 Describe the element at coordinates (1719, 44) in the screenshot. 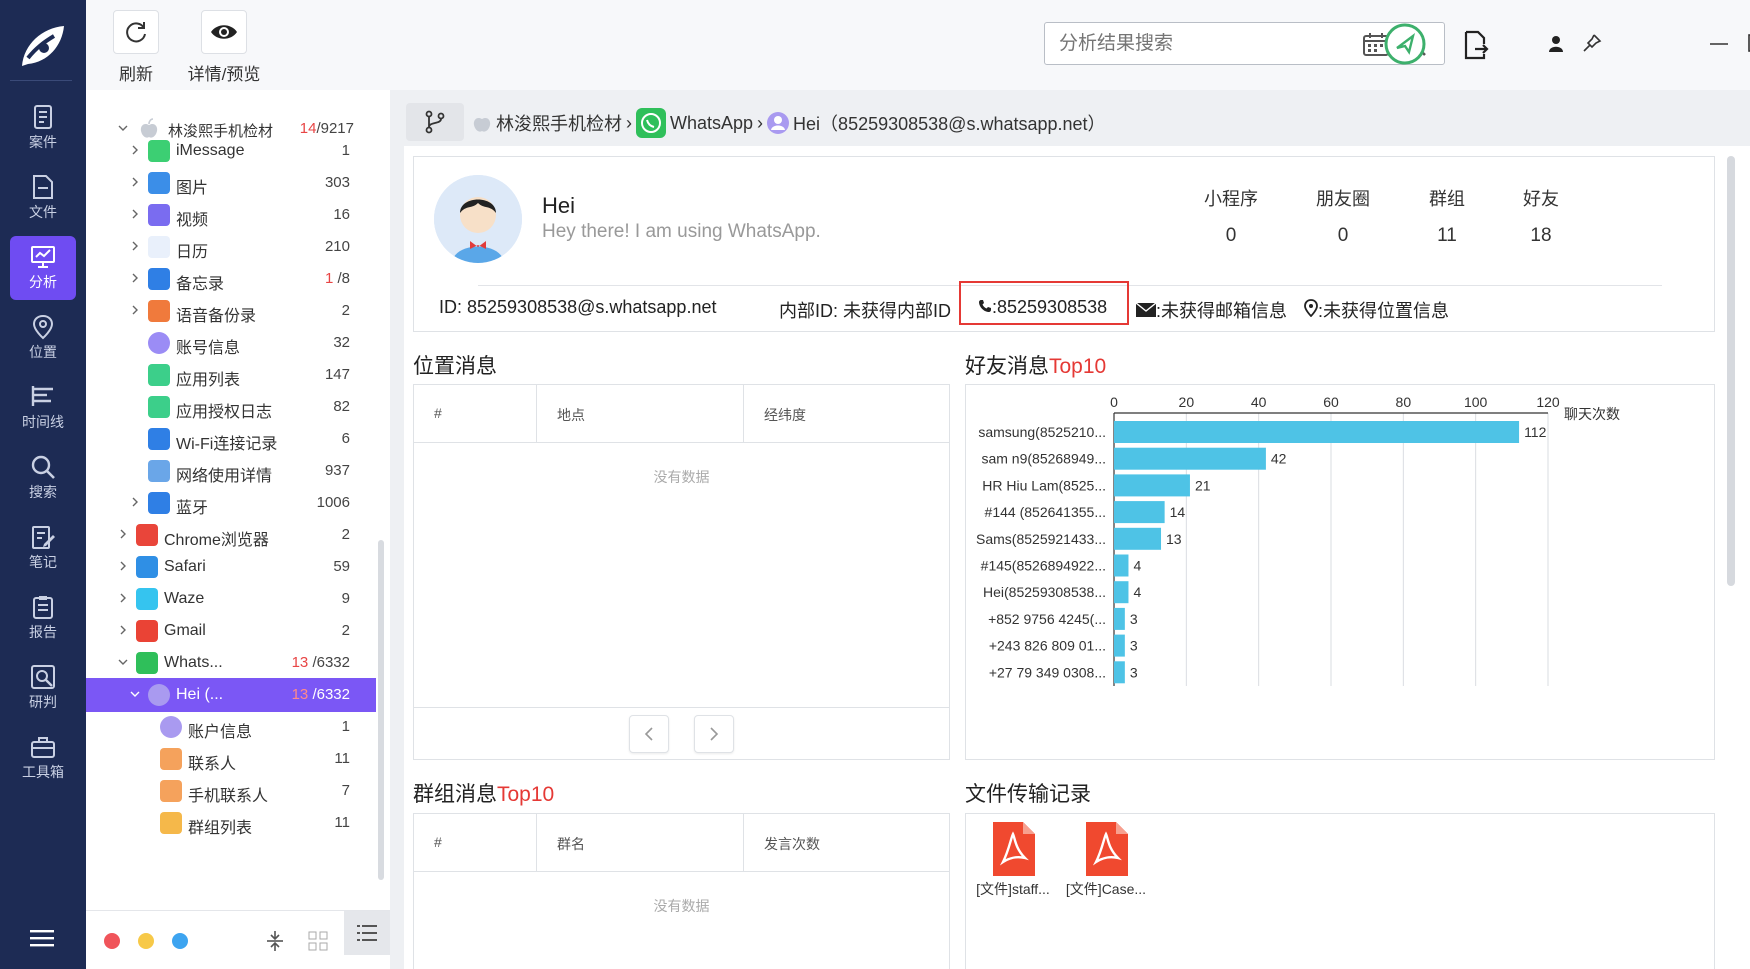

I see `minimize-icon` at that location.